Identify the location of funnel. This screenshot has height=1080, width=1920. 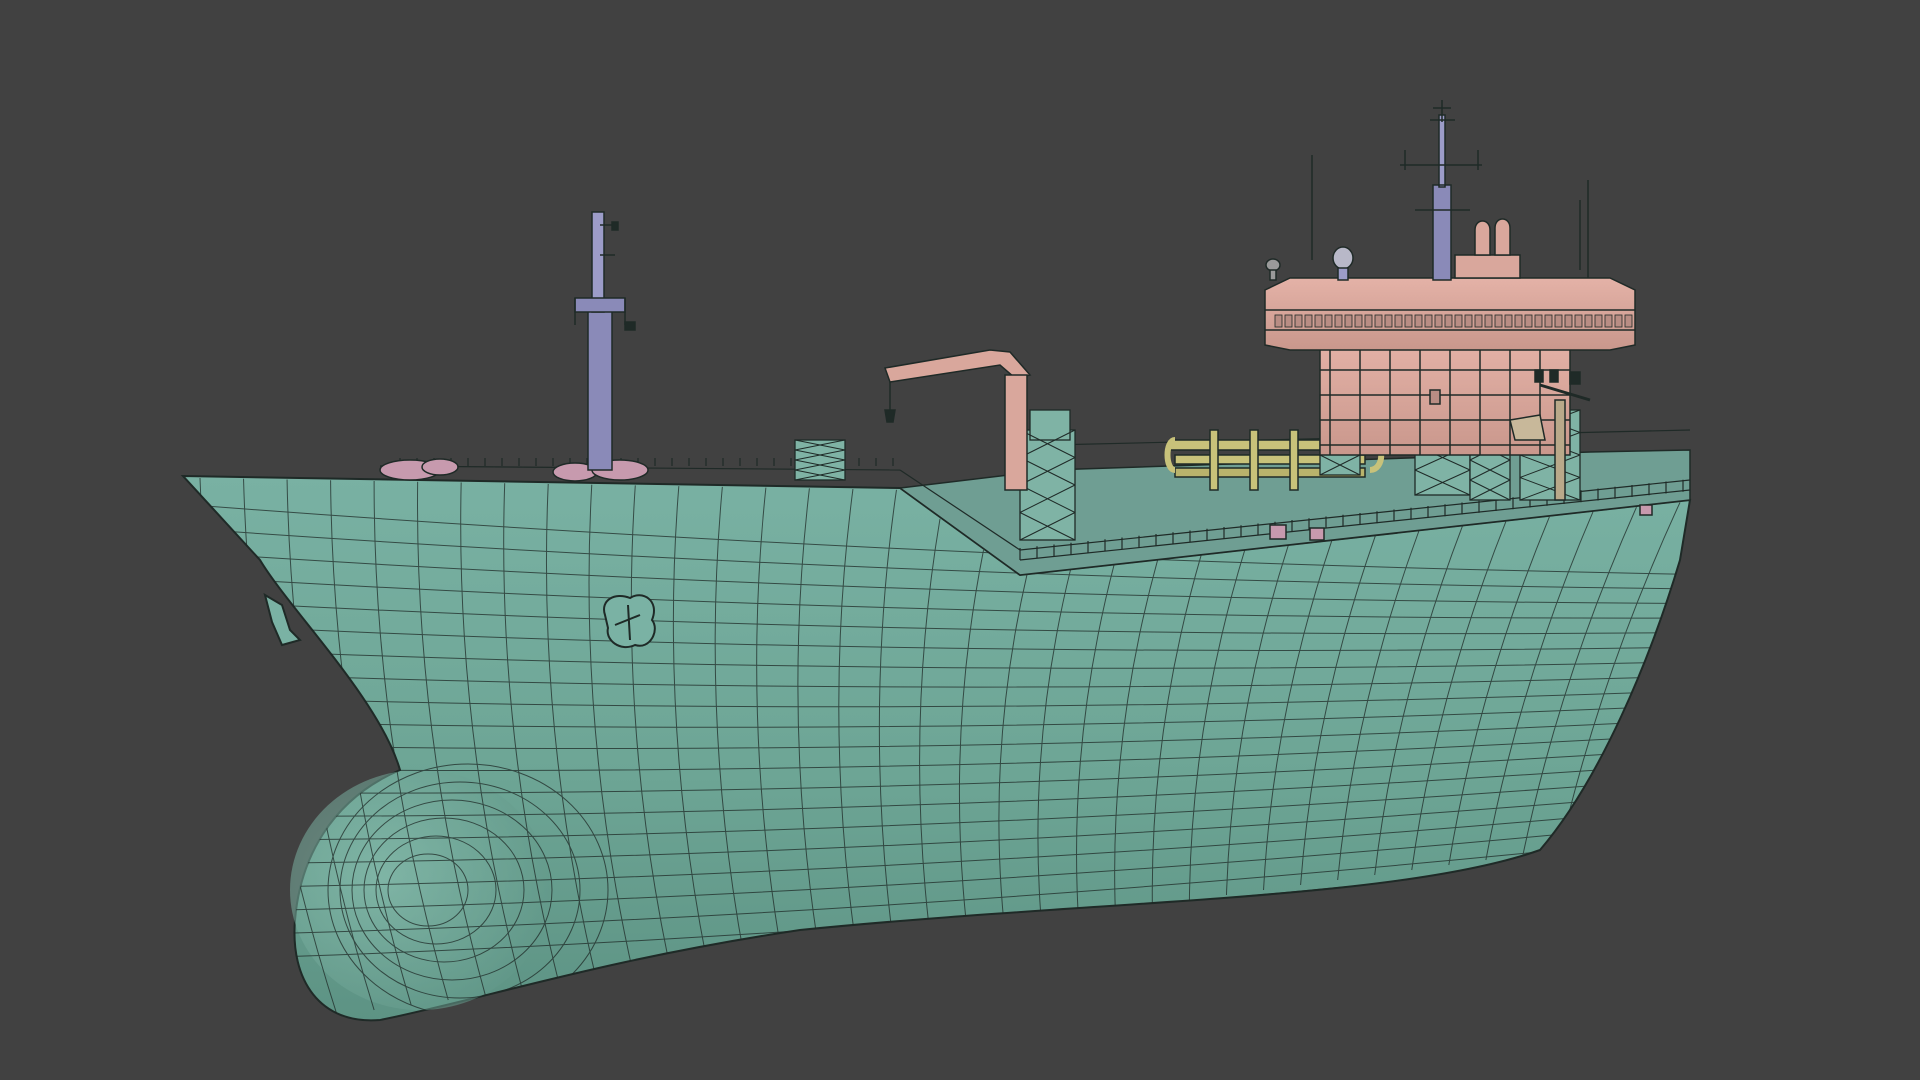
(1487, 266).